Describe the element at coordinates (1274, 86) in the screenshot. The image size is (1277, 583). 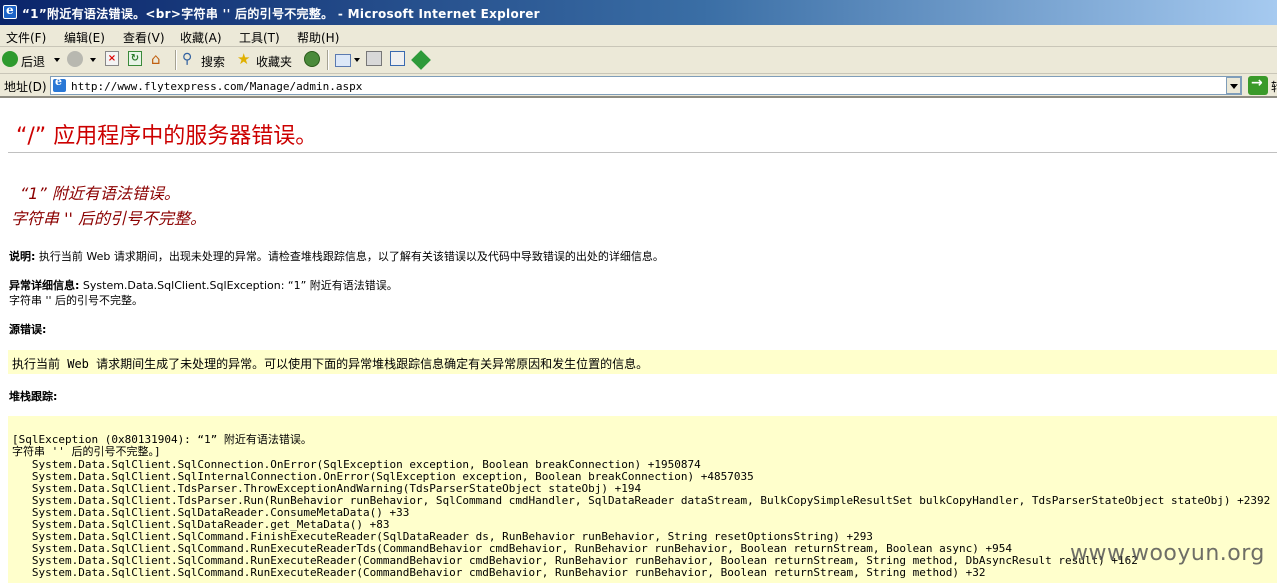
I see `go-label: 转` at that location.